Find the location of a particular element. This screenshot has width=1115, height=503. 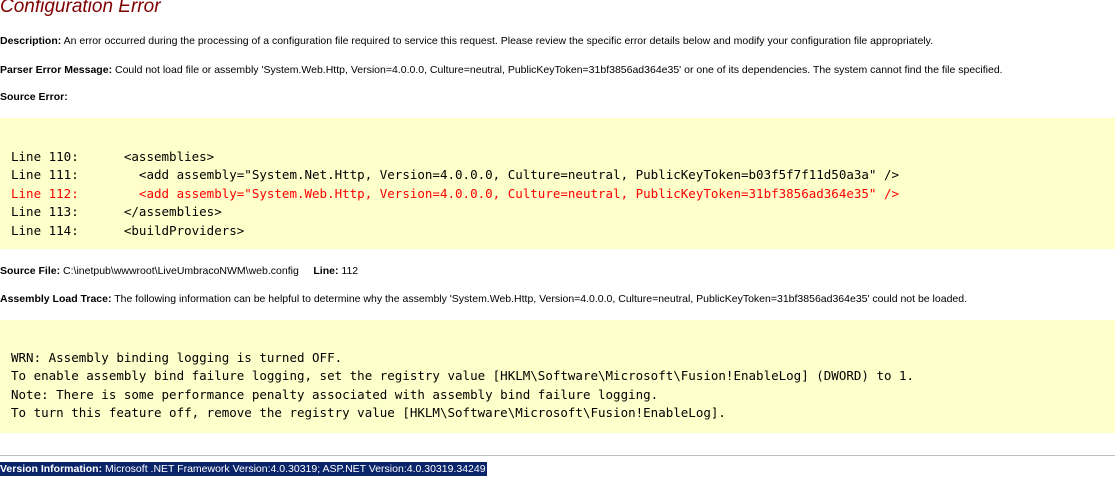

description-label: Description: is located at coordinates (31, 41).